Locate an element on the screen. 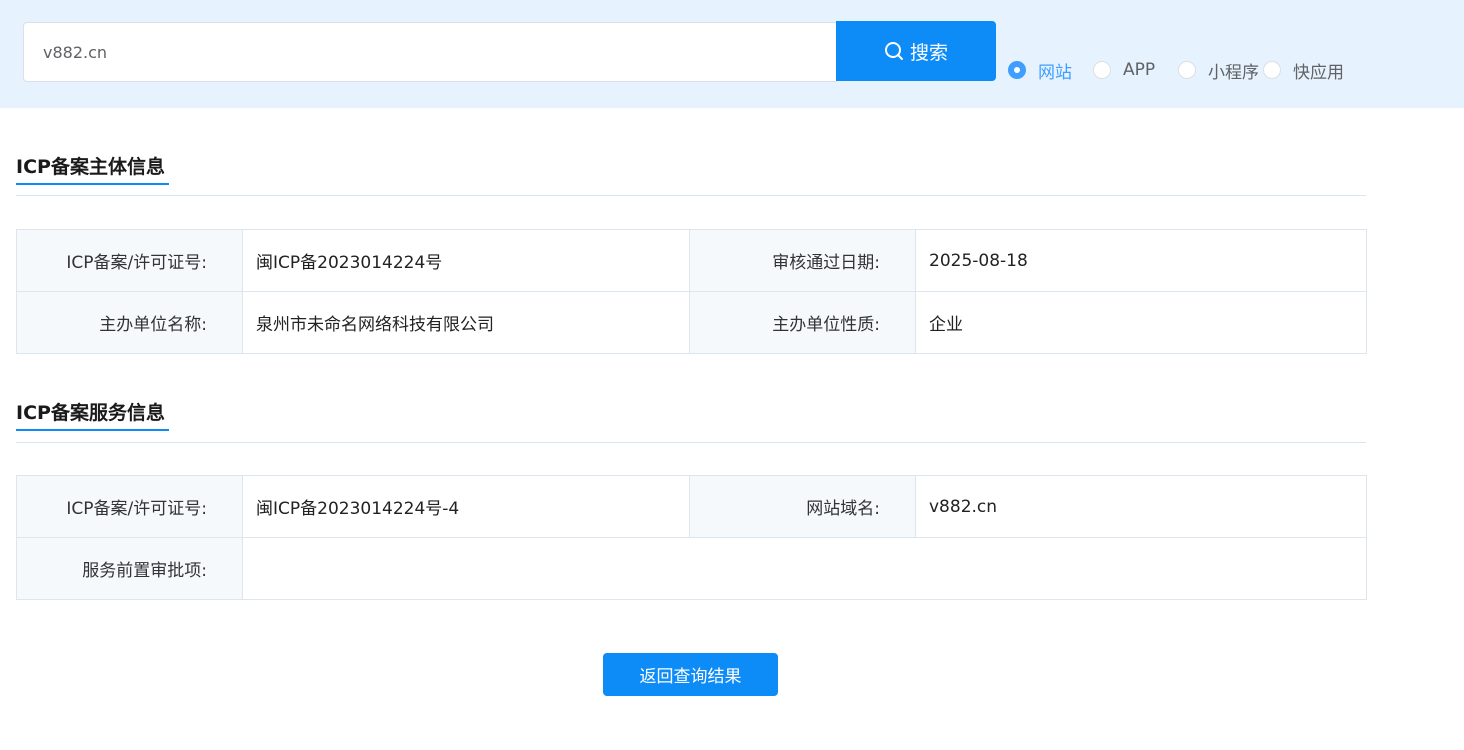  radio-quick-app: 快应用 is located at coordinates (1303, 71).